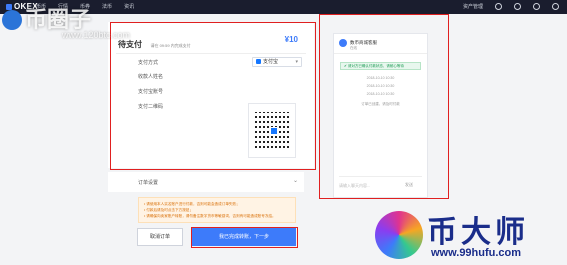 The image size is (567, 265). Describe the element at coordinates (148, 183) in the screenshot. I see `order-settings-label: 订单设置` at that location.